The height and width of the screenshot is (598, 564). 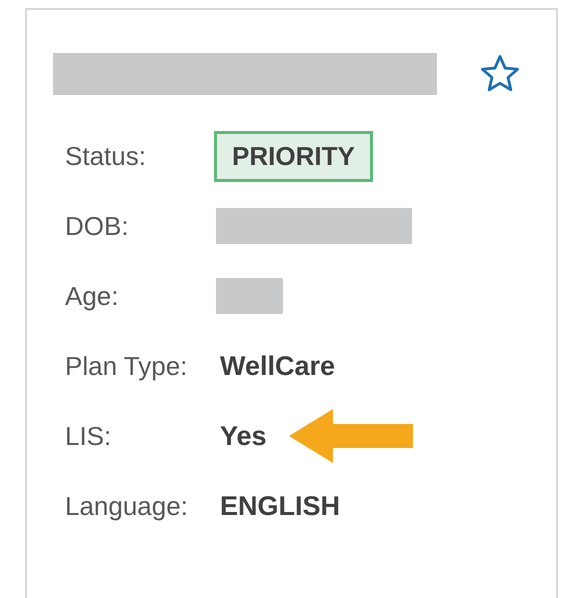 I want to click on field-label: Age:, so click(x=92, y=296).